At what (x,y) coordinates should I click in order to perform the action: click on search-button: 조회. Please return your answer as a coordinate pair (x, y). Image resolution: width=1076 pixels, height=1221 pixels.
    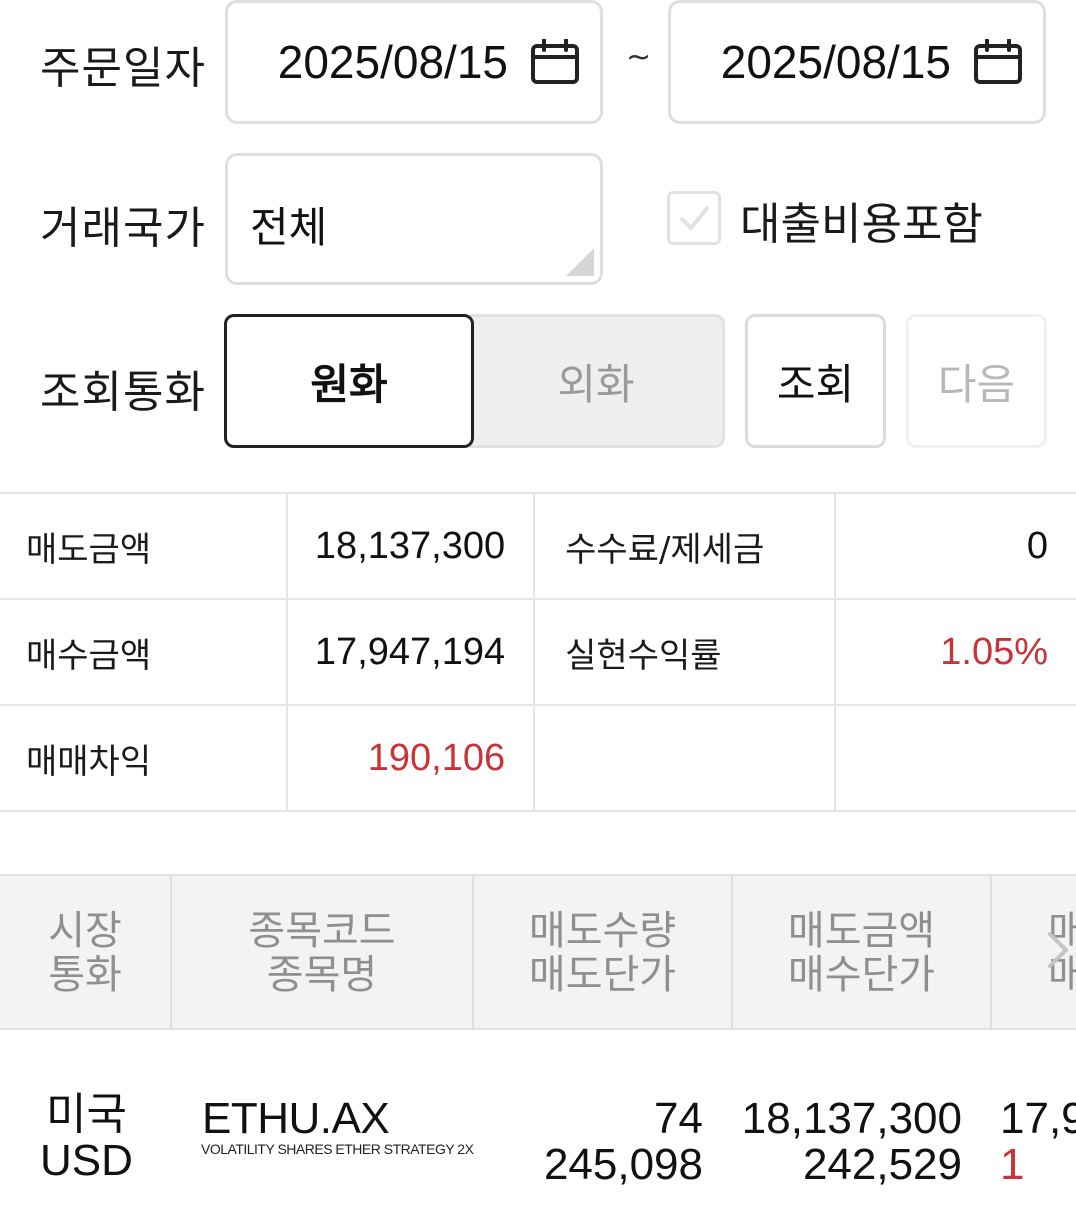
    Looking at the image, I should click on (815, 381).